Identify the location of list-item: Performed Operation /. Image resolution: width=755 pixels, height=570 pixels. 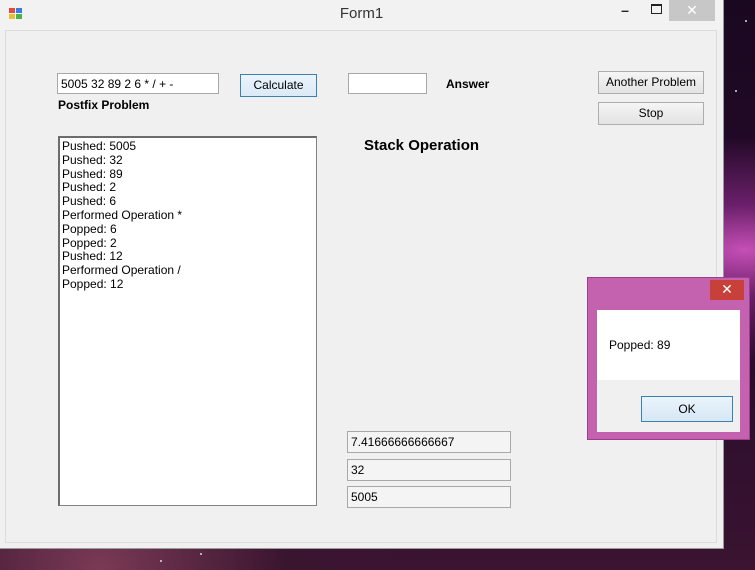
(121, 270).